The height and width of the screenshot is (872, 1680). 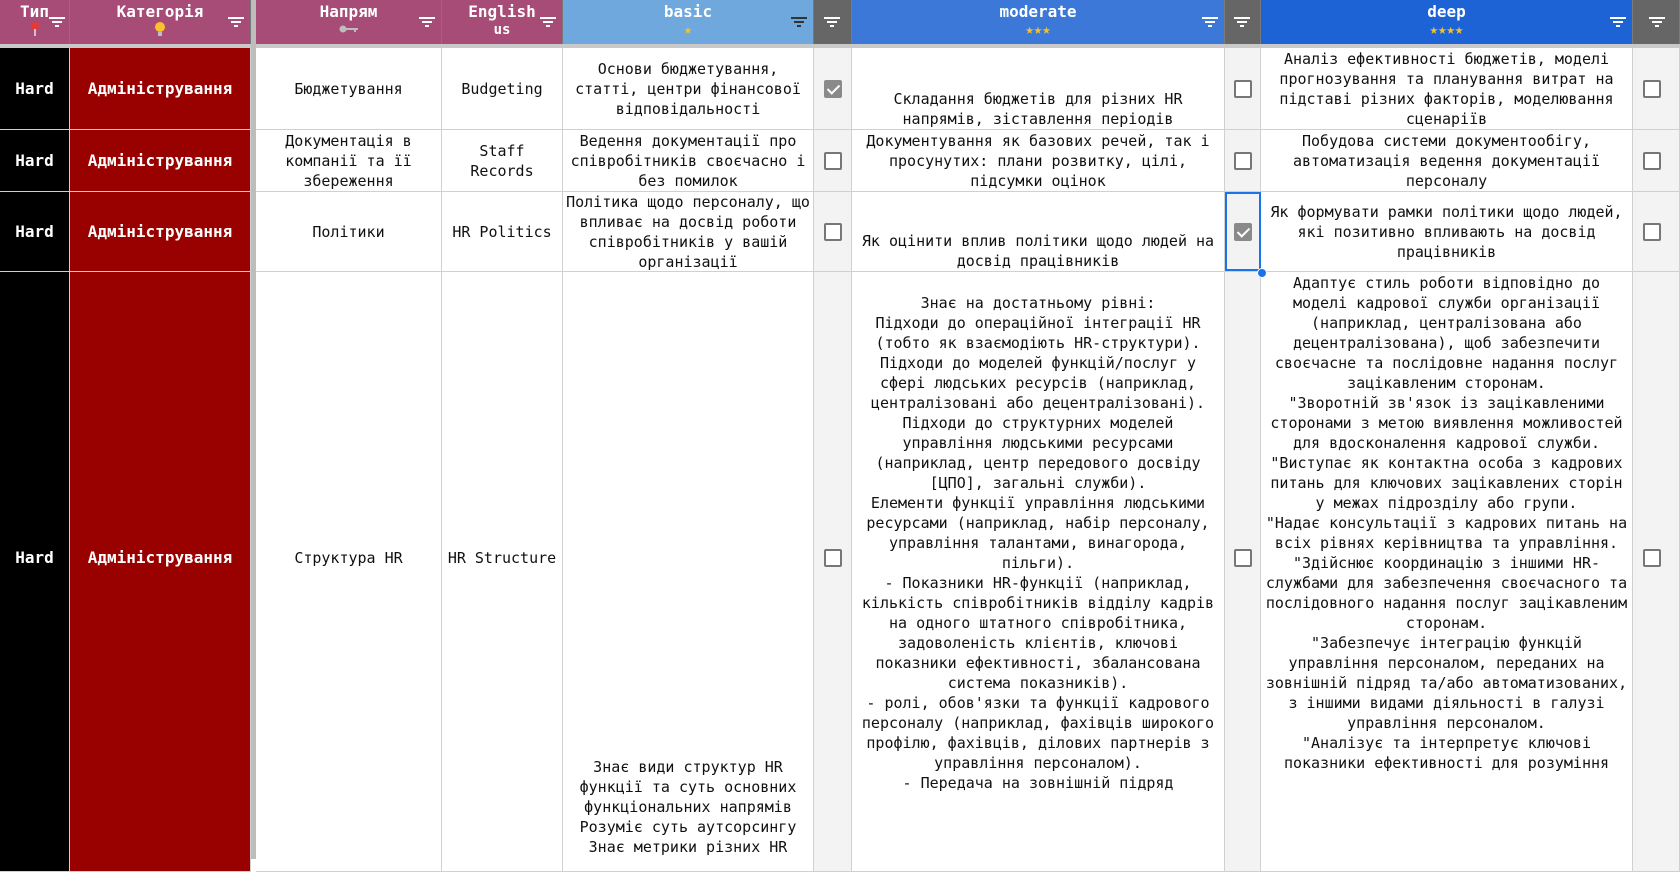 I want to click on header-deep-check, so click(x=1656, y=22).